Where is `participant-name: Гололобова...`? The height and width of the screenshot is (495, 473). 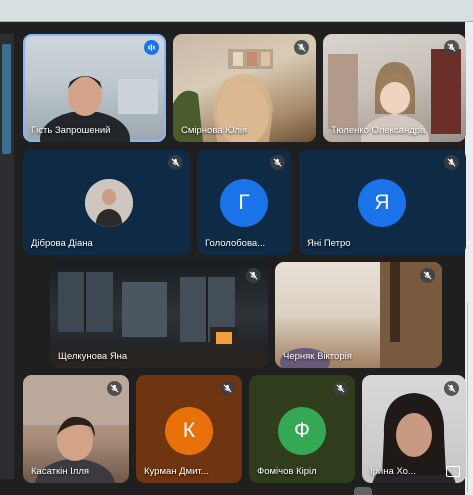
participant-name: Гололобова... is located at coordinates (235, 243).